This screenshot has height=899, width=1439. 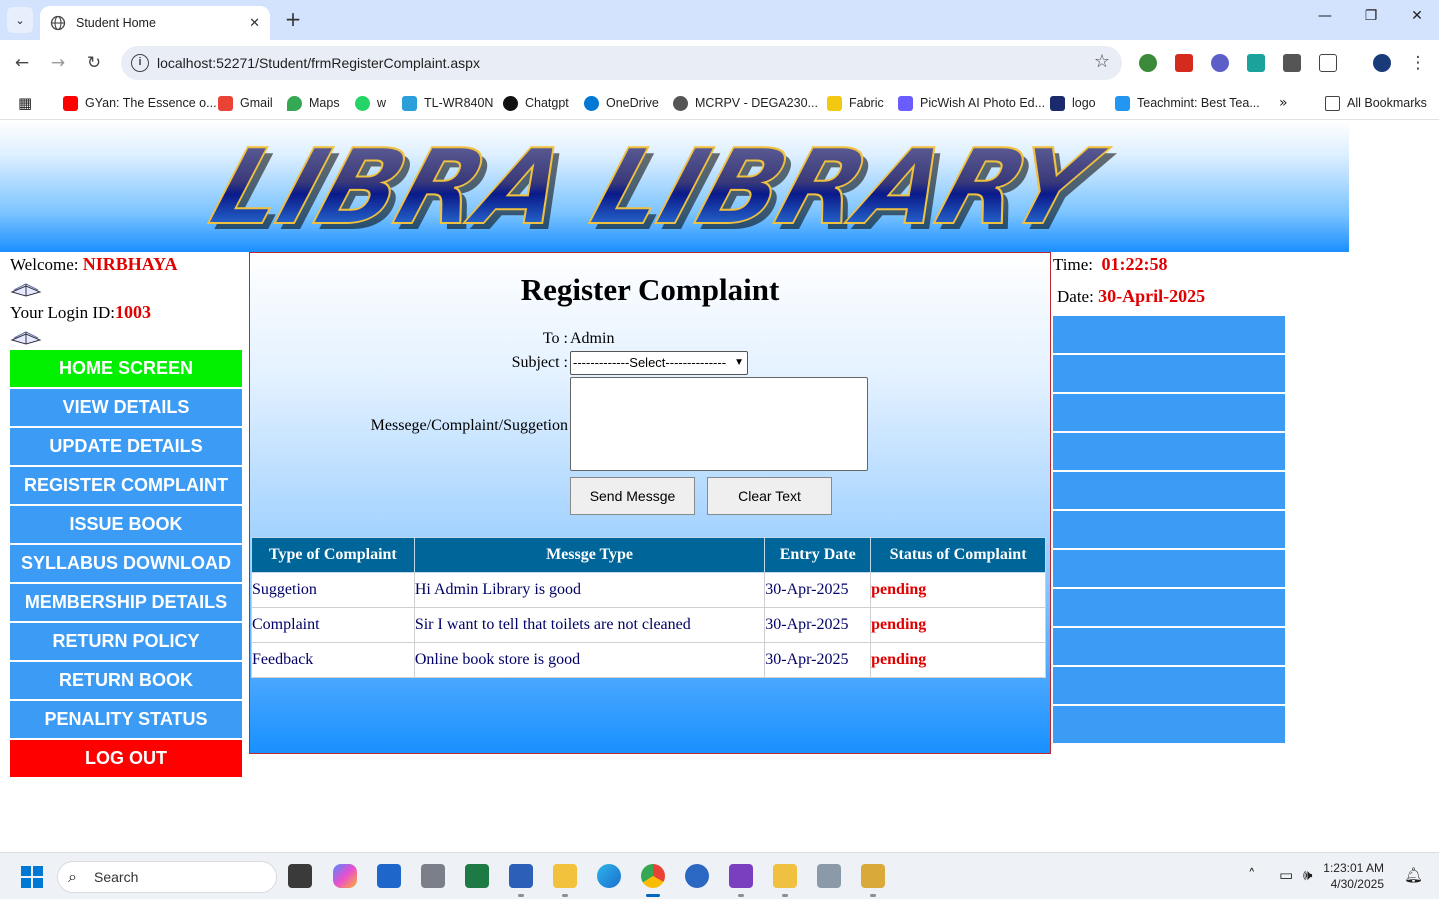 What do you see at coordinates (1256, 63) in the screenshot?
I see `extension-save-icon` at bounding box center [1256, 63].